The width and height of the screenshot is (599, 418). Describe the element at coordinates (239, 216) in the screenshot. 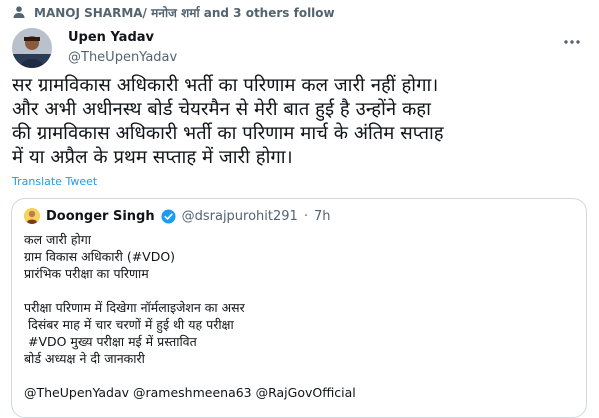

I see `quote-author-handle: @dsrajpurohit291` at that location.